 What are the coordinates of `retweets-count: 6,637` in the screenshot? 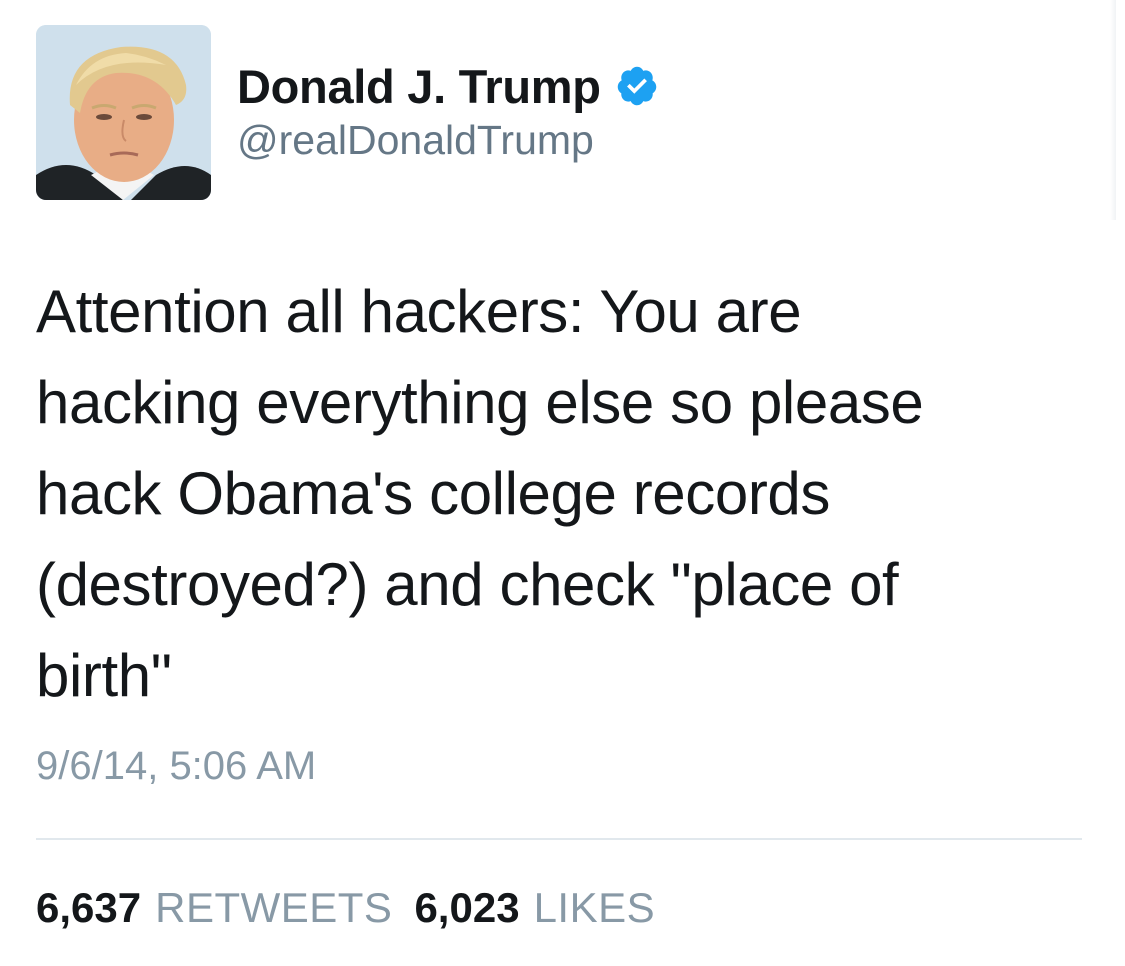 It's located at (89, 907).